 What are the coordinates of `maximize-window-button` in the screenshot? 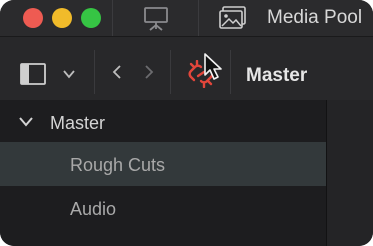 It's located at (91, 18).